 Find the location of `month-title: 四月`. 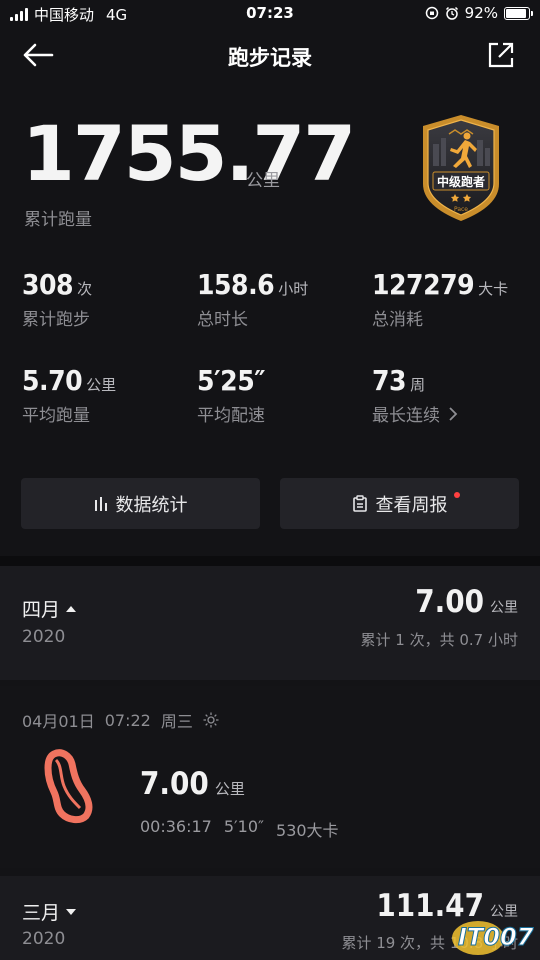

month-title: 四月 is located at coordinates (41, 610).